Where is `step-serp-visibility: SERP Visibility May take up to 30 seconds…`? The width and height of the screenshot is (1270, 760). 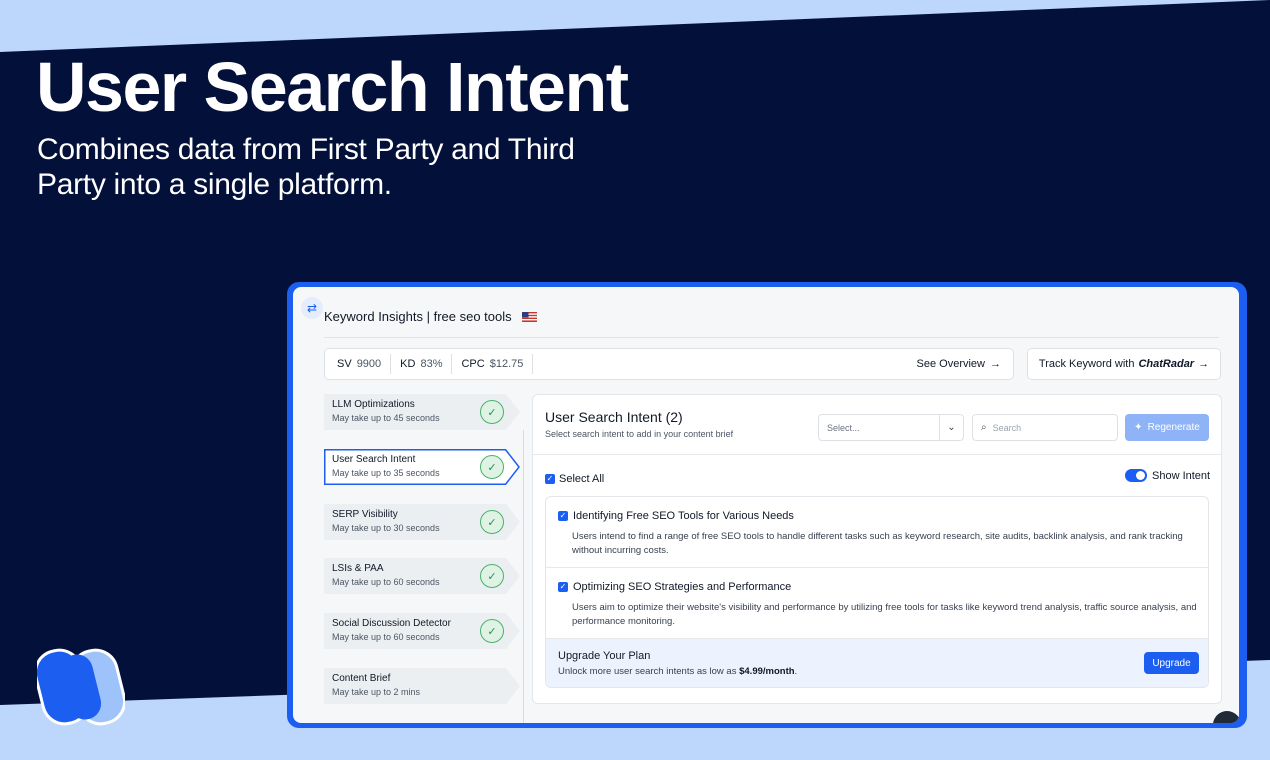
step-serp-visibility: SERP Visibility May take up to 30 seconds… is located at coordinates (422, 522).